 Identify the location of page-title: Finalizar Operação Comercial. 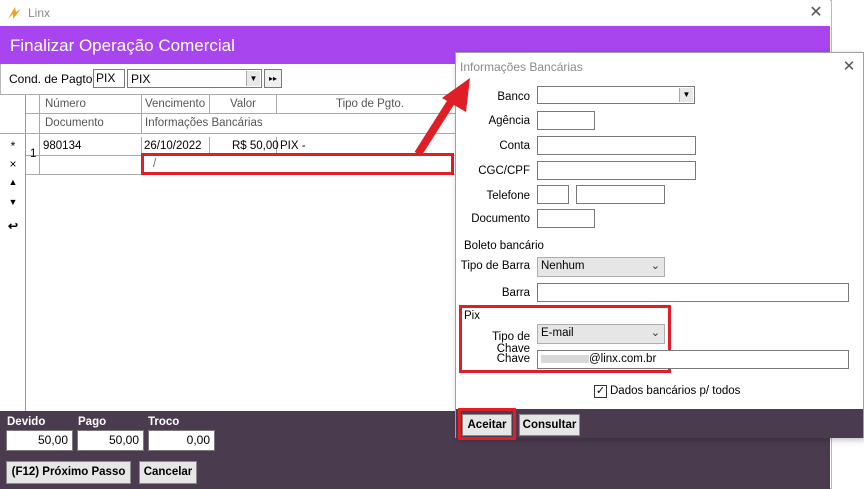
(122, 45).